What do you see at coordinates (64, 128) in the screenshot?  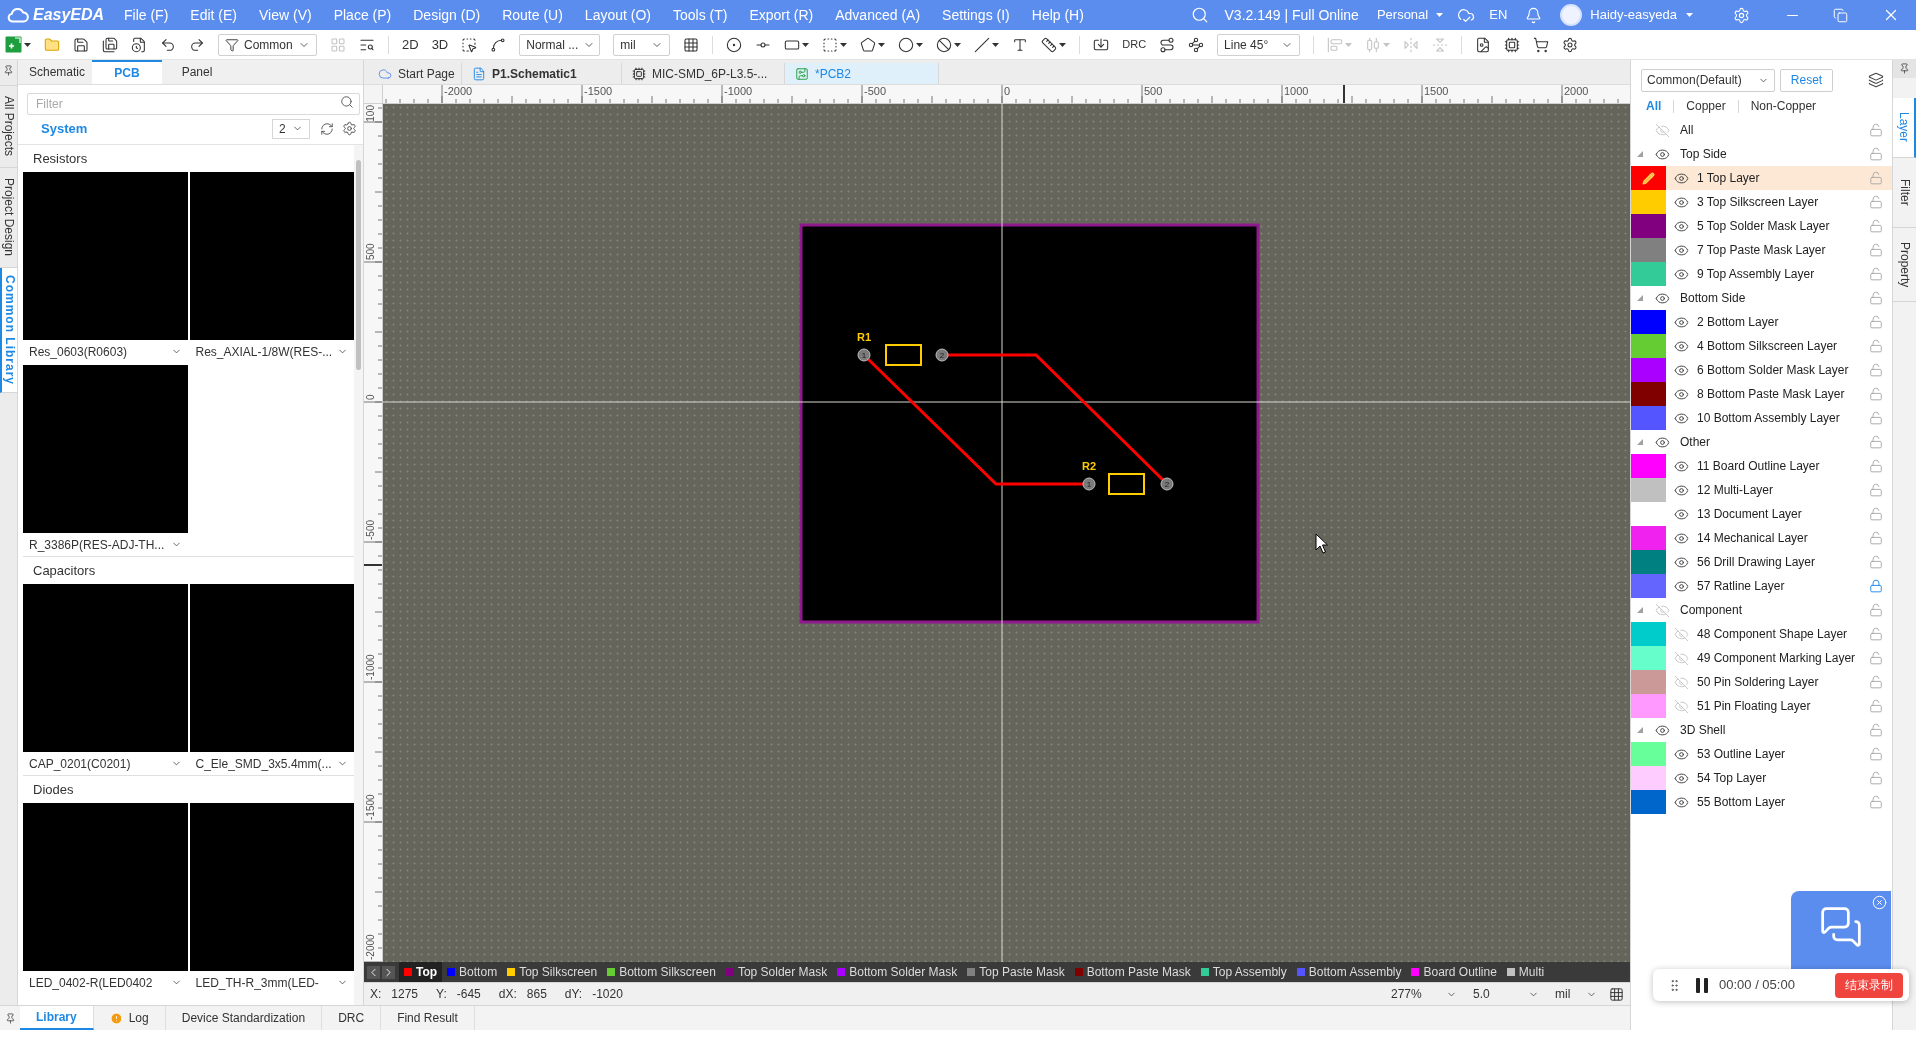 I see `library-source-tab: System` at bounding box center [64, 128].